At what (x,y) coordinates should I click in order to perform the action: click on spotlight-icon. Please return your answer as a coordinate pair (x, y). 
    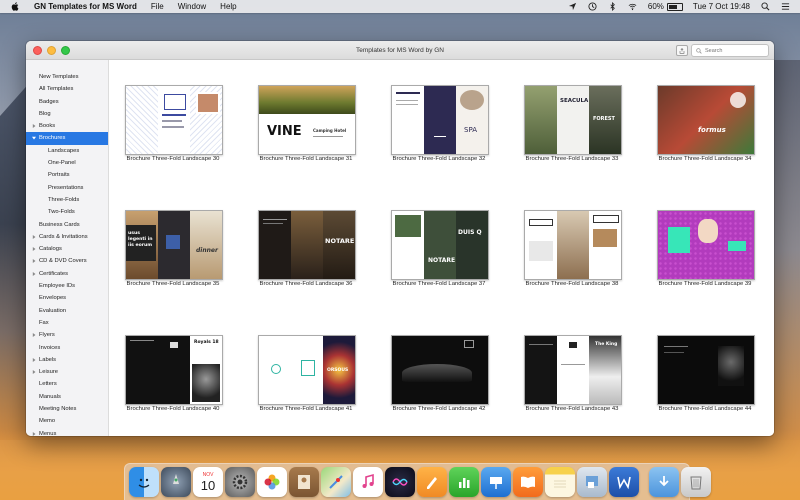
    Looking at the image, I should click on (765, 6).